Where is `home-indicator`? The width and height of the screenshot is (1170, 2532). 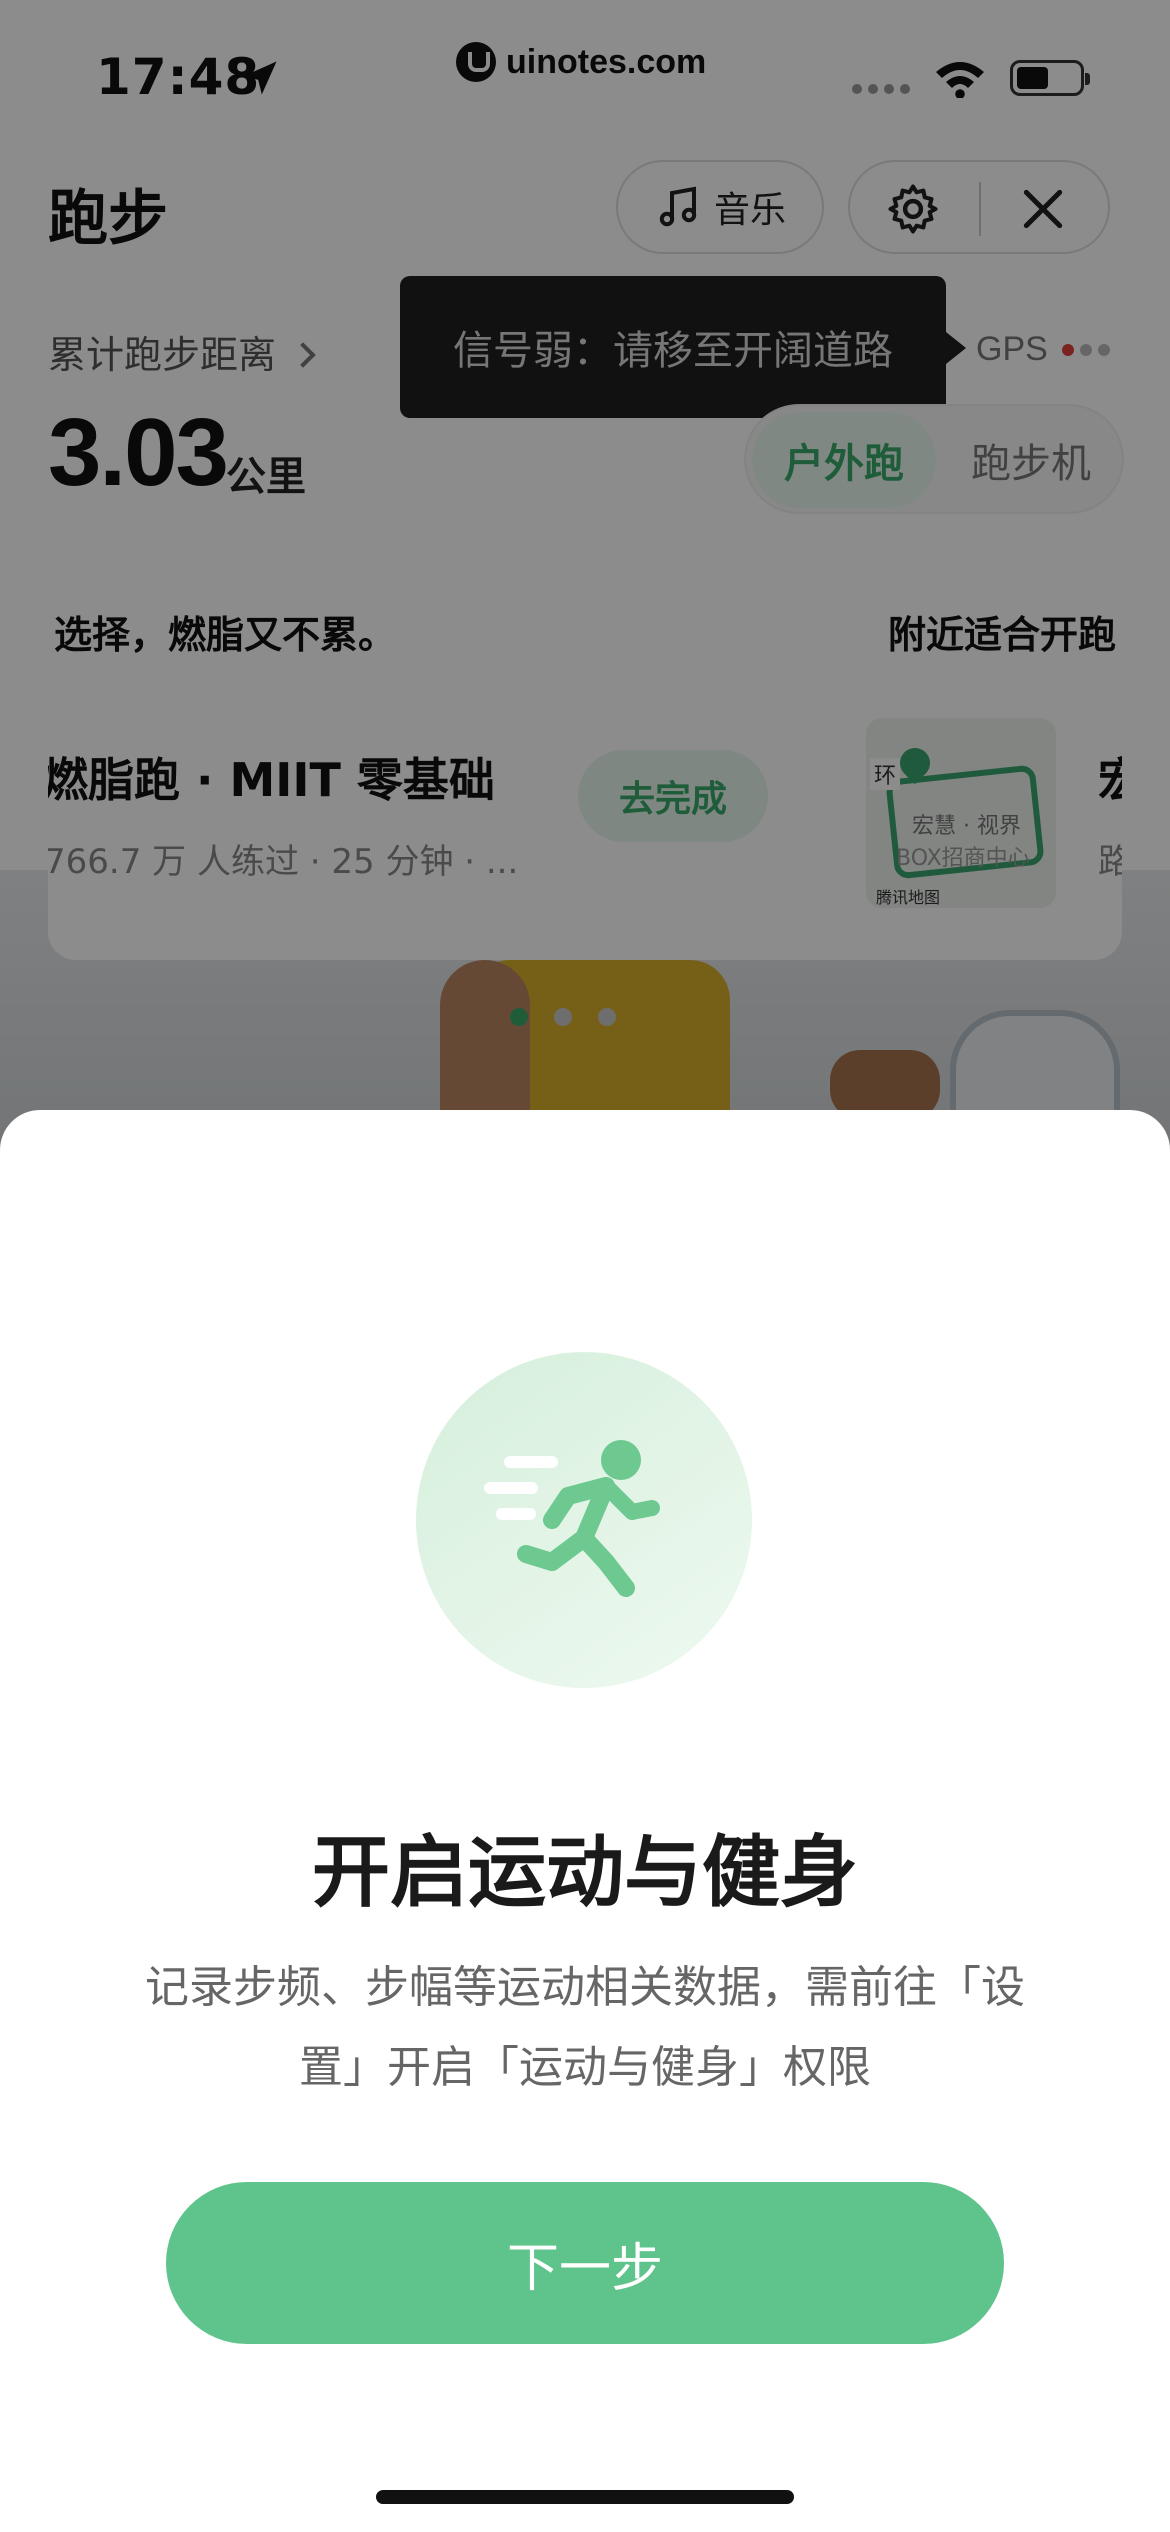 home-indicator is located at coordinates (585, 2497).